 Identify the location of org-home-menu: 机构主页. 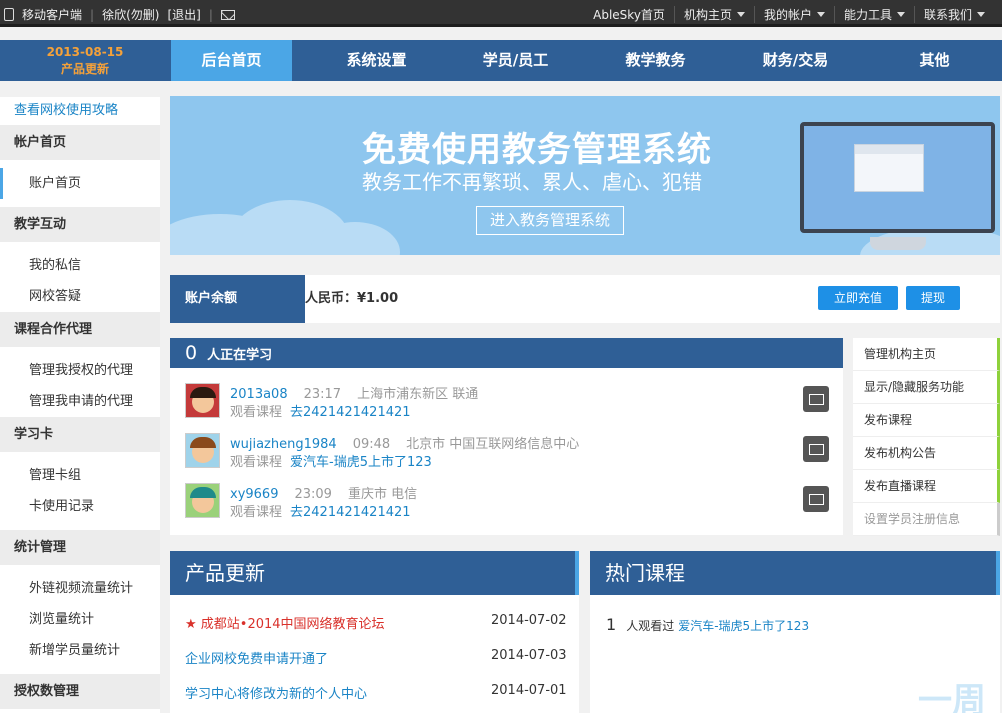
(713, 14).